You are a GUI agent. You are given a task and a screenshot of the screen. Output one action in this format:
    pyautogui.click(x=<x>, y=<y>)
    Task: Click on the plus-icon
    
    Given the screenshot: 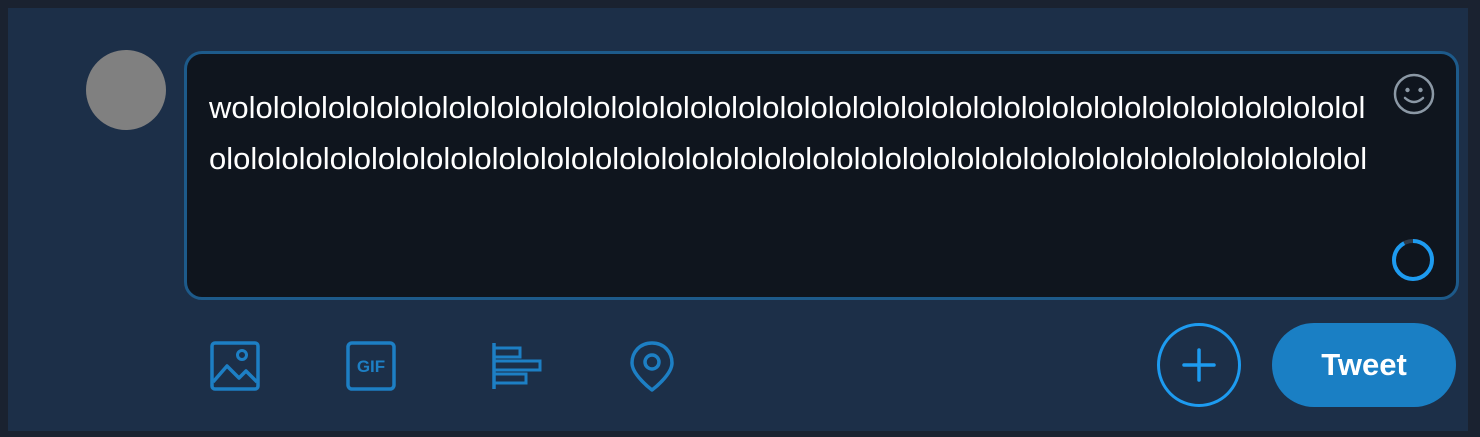 What is the action you would take?
    pyautogui.click(x=1199, y=365)
    